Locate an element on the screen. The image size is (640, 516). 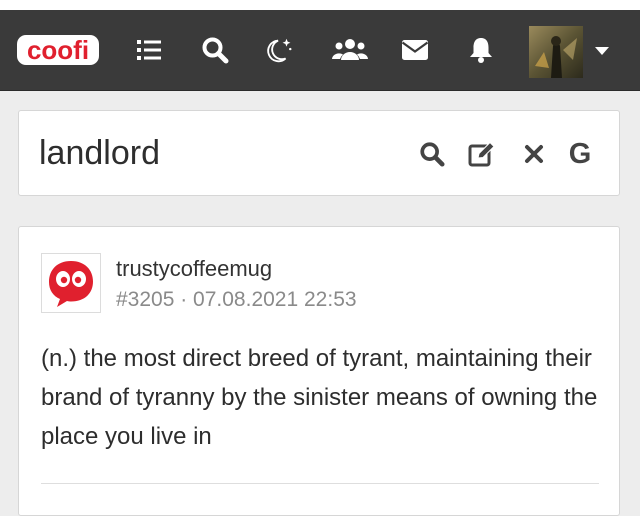
user-avatar is located at coordinates (556, 52).